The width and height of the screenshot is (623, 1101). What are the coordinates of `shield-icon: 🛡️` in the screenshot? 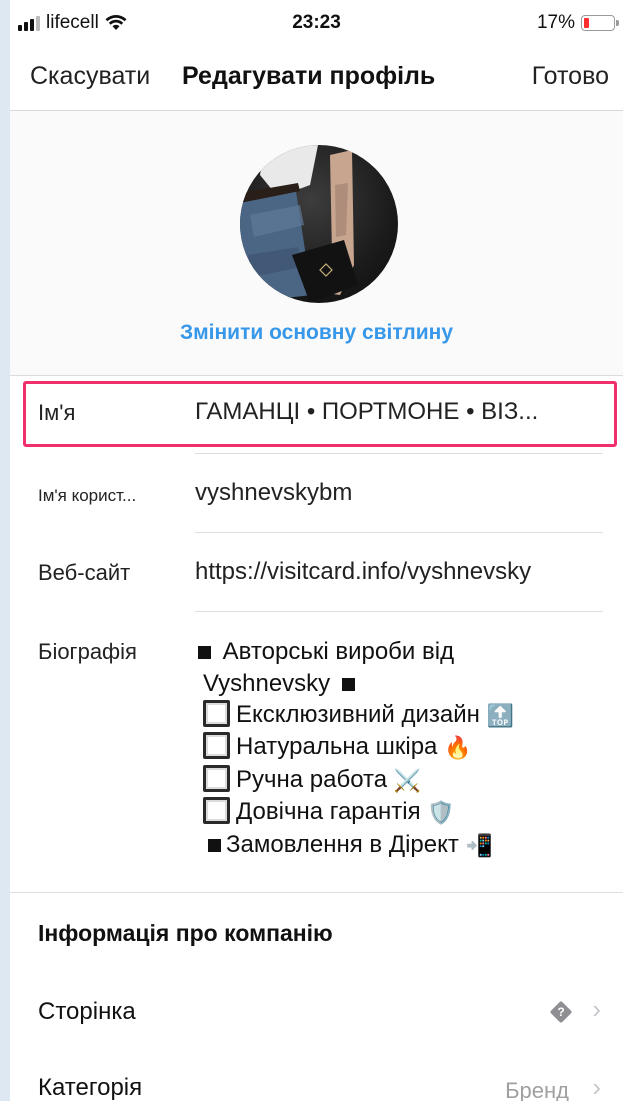 It's located at (441, 813).